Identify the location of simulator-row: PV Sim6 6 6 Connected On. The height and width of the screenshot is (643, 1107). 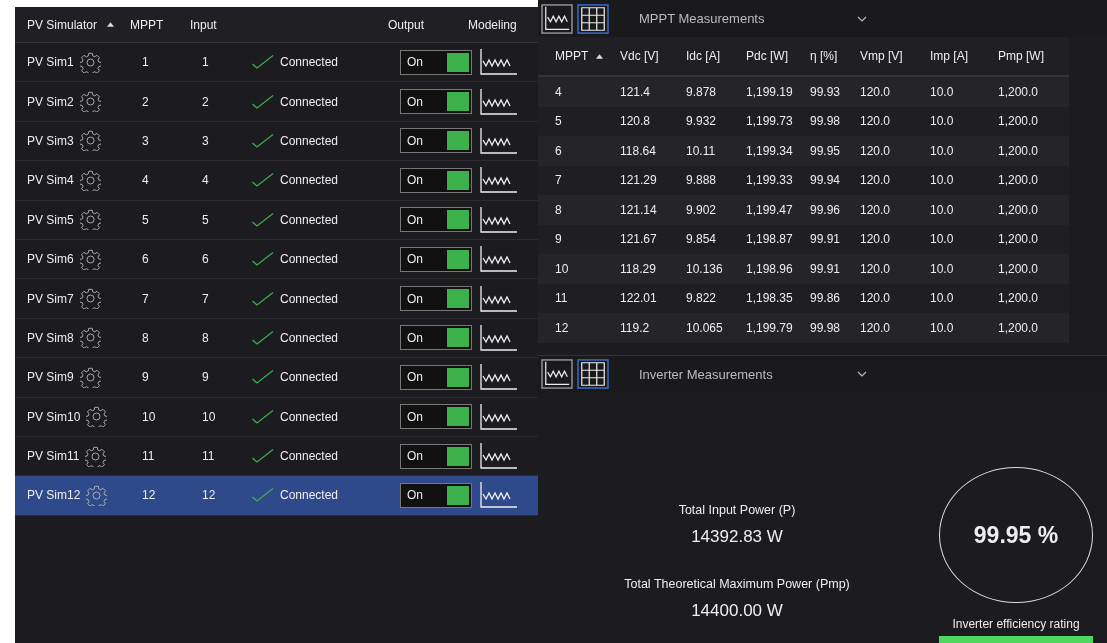
(276, 259).